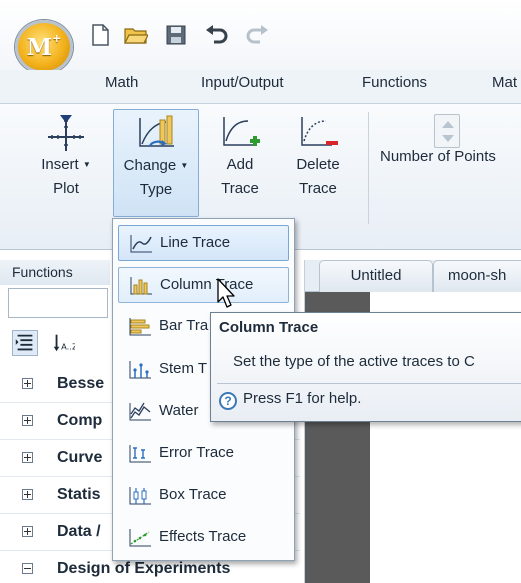 This screenshot has height=583, width=521. Describe the element at coordinates (140, 454) in the screenshot. I see `error-trace-icon` at that location.